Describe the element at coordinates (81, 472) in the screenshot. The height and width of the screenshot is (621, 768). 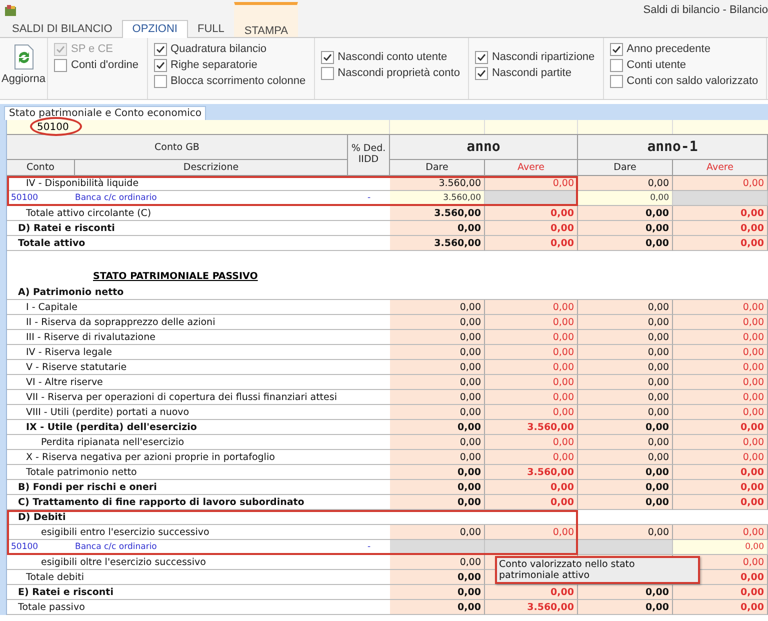
I see `row-label: Totale patrimonio netto` at that location.